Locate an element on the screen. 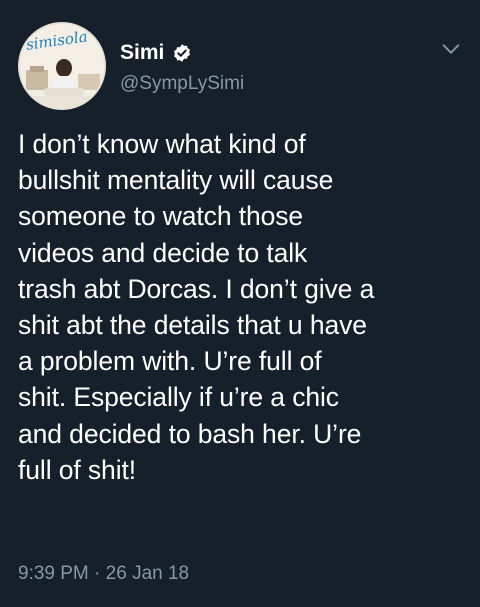  tweet-time: 9:39 PM is located at coordinates (53, 573).